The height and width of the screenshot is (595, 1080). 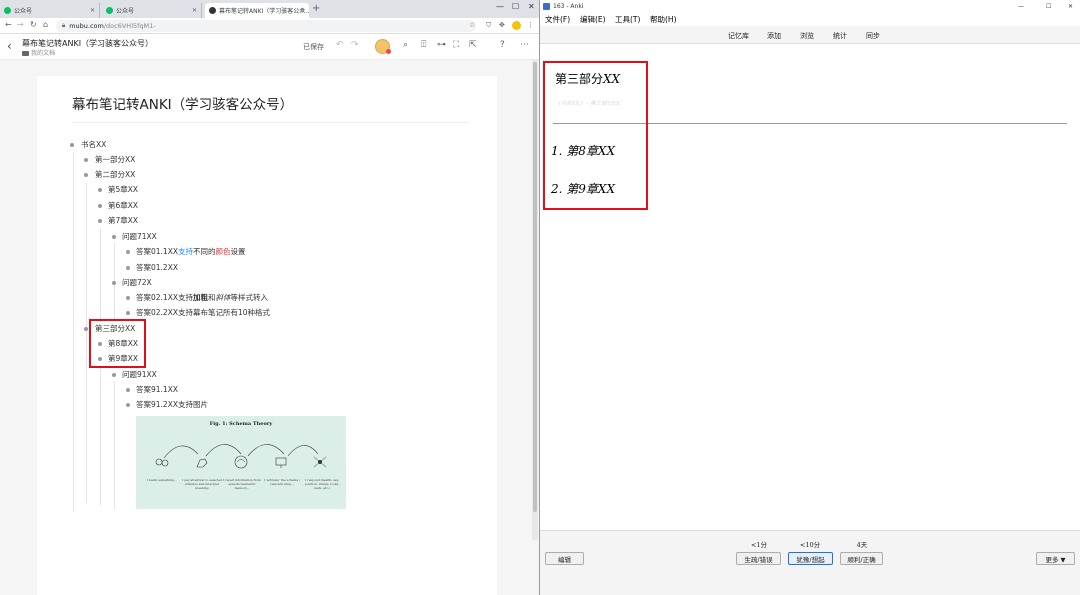 What do you see at coordinates (774, 36) in the screenshot?
I see `toolbar-add: 添加` at bounding box center [774, 36].